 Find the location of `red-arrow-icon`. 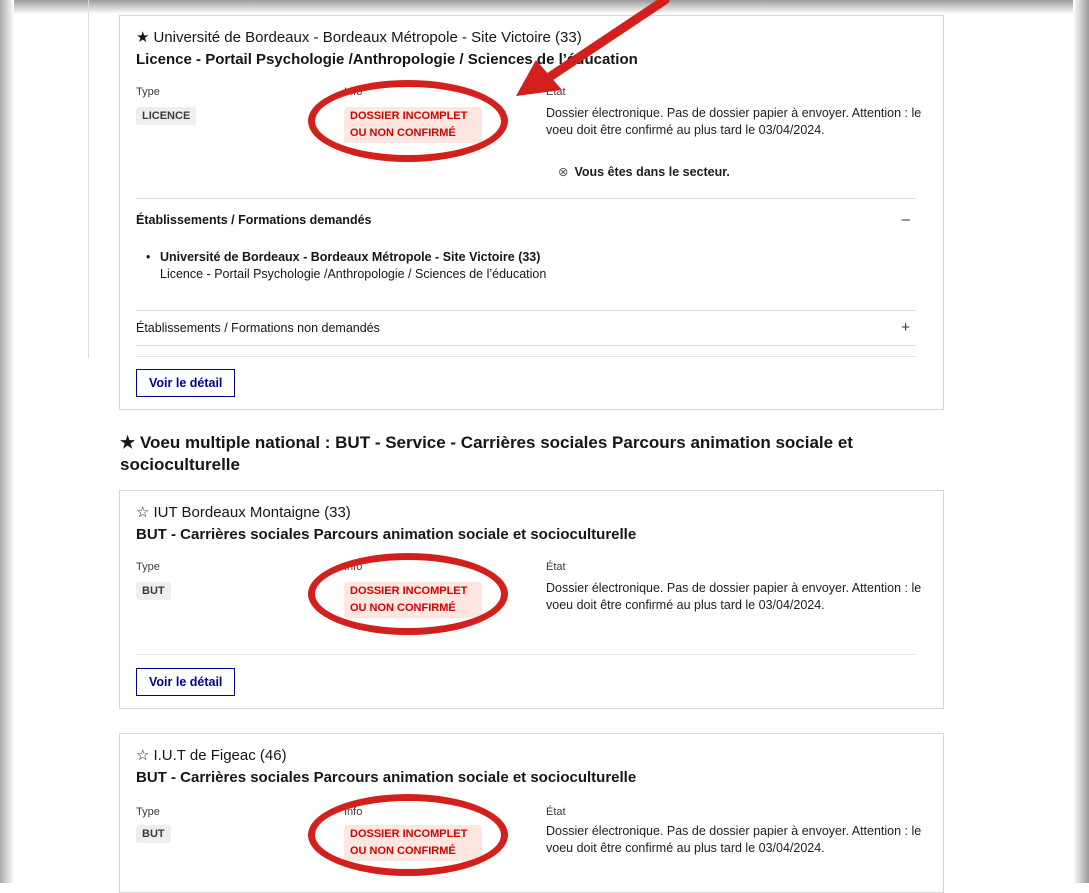

red-arrow-icon is located at coordinates (593, 48).